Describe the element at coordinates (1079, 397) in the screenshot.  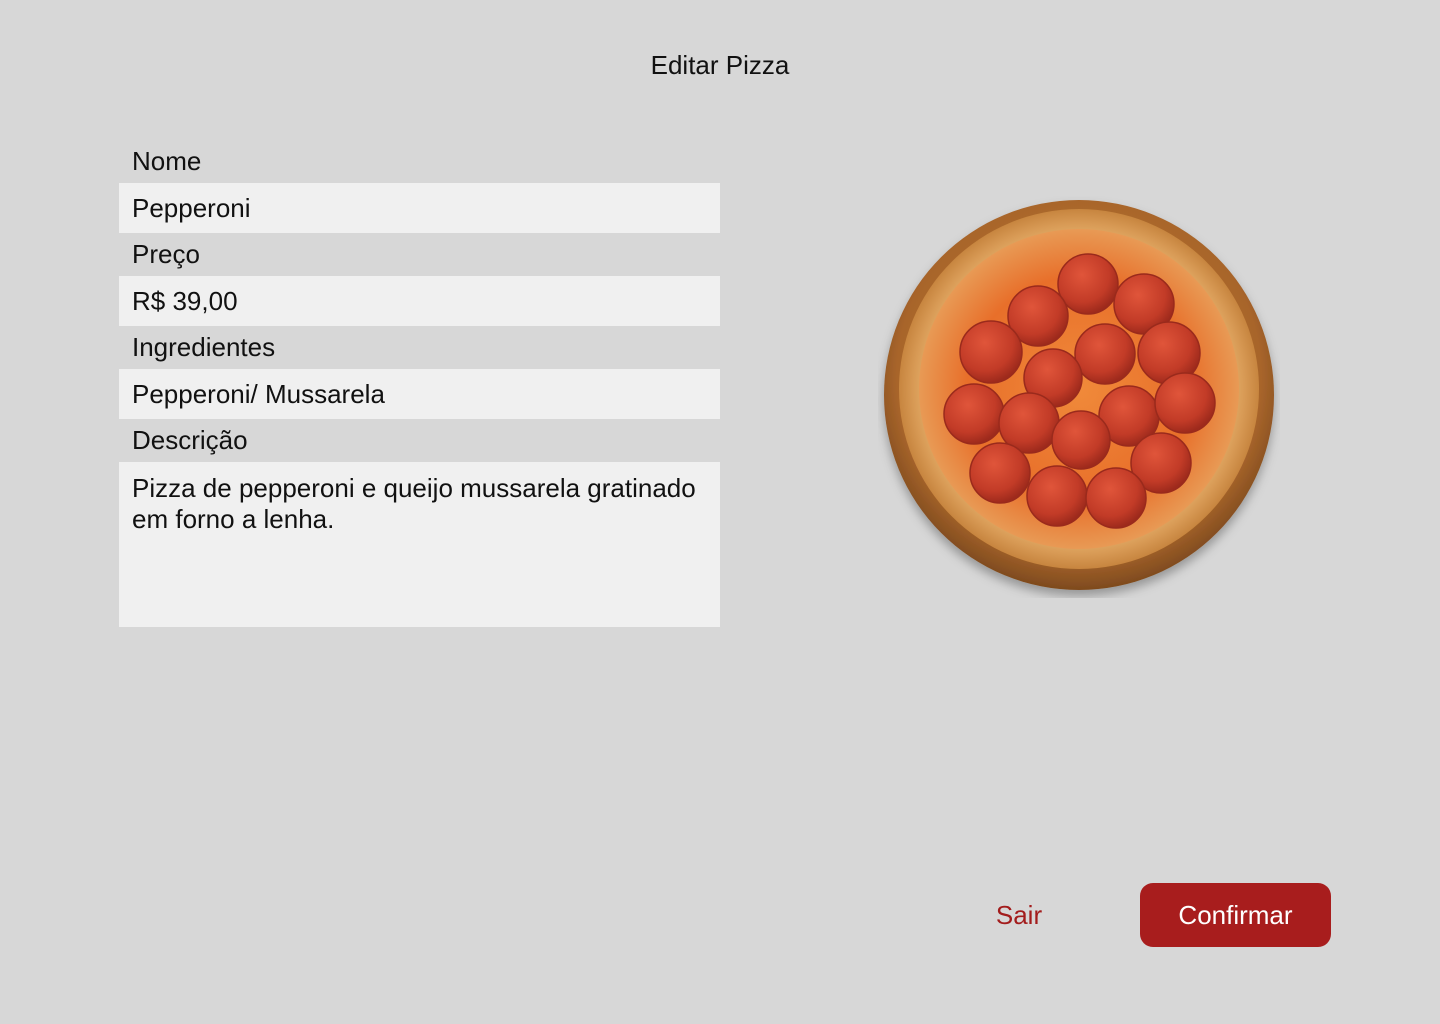
I see `pizza-image` at that location.